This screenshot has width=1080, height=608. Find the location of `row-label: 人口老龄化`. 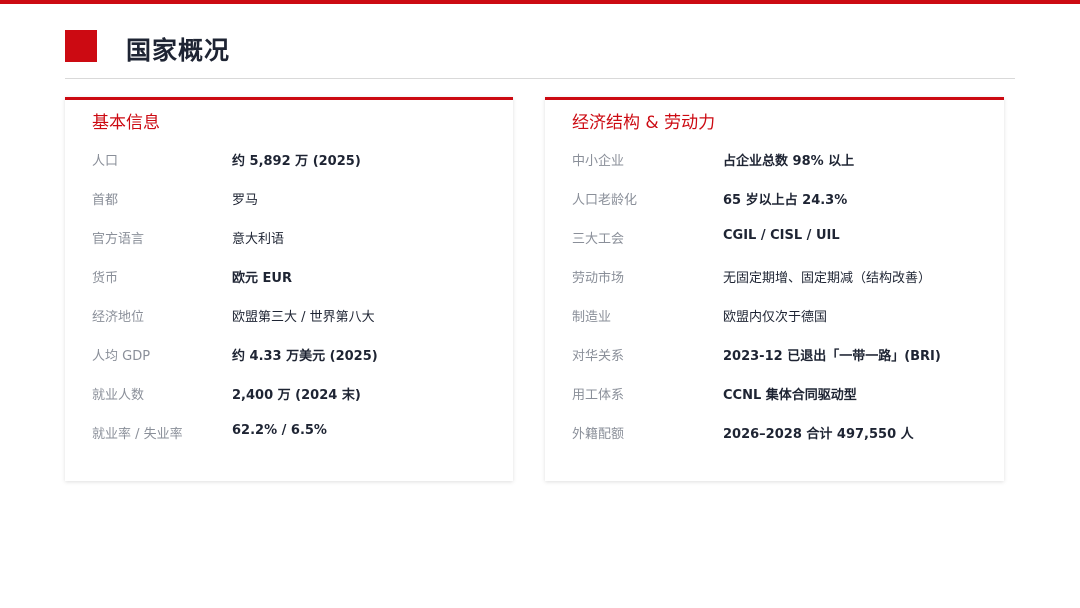

row-label: 人口老龄化 is located at coordinates (605, 200).